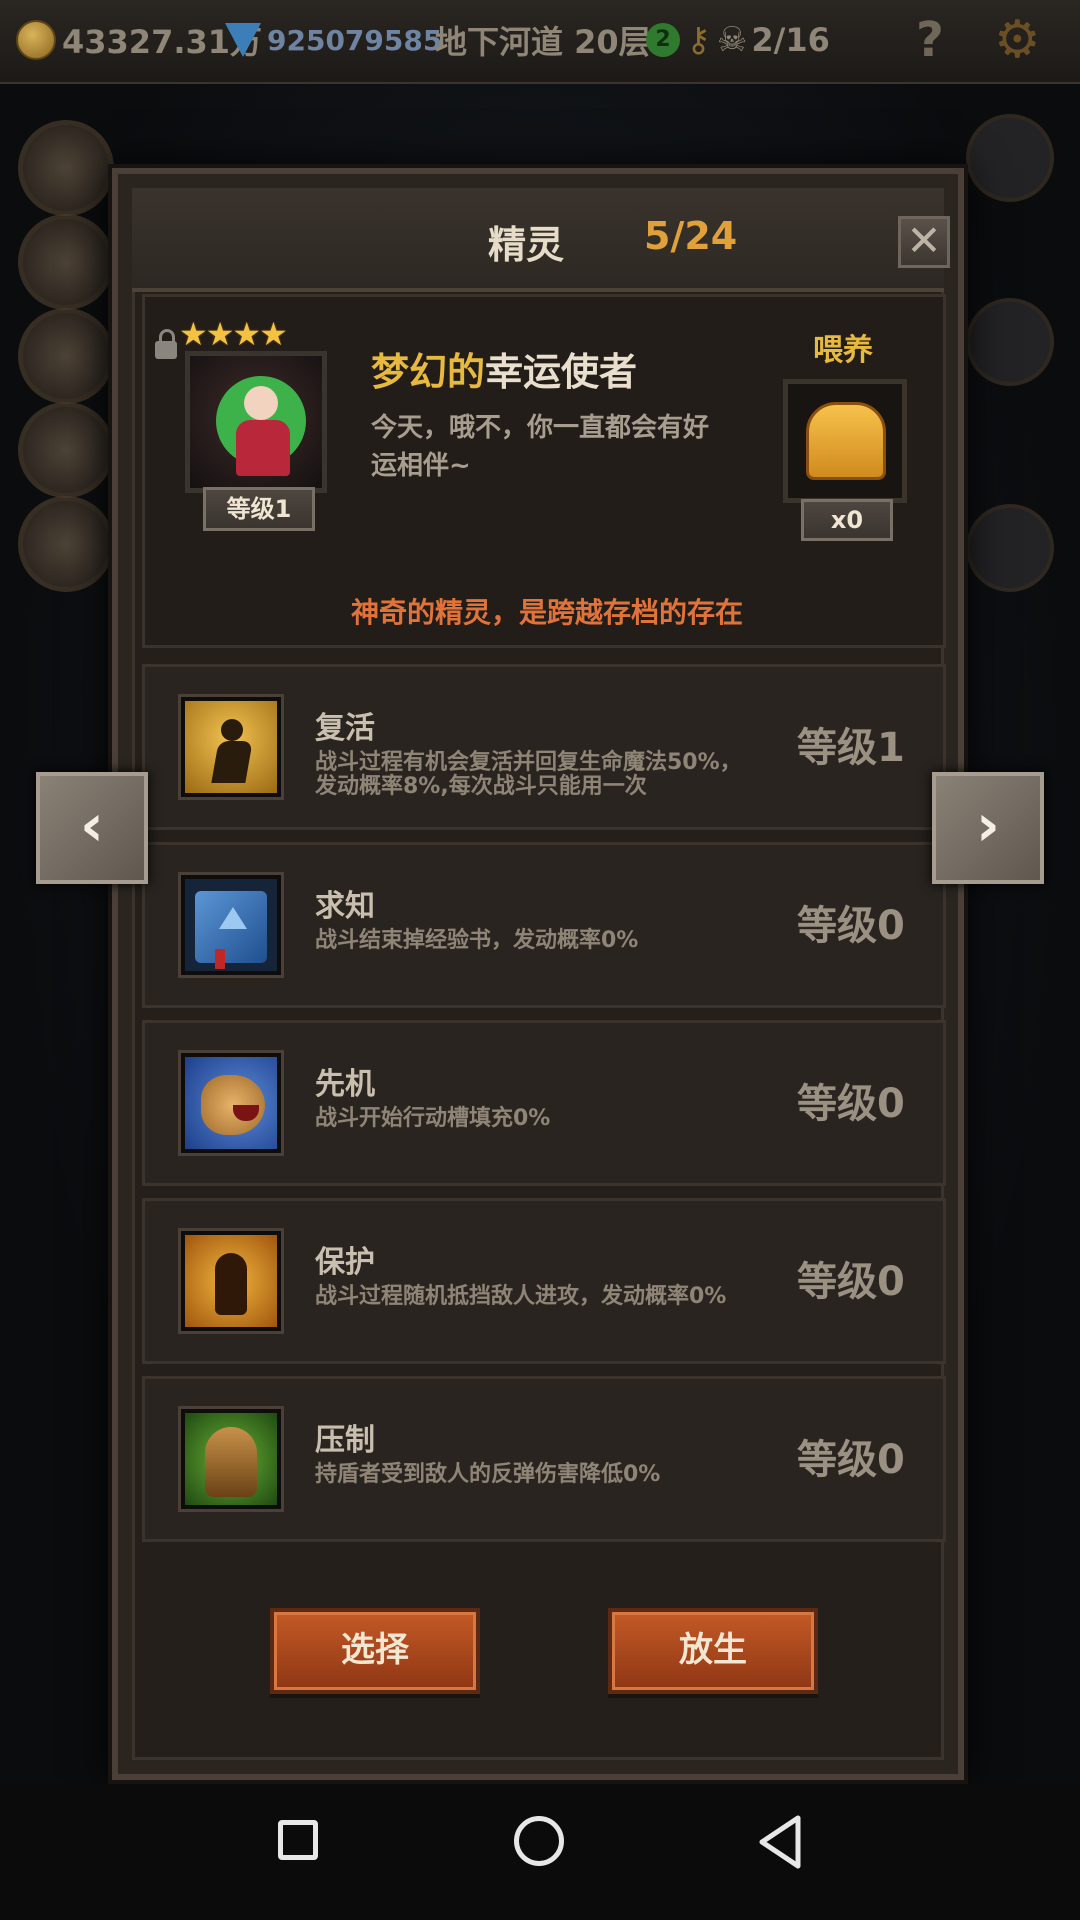 The image size is (1080, 1920). What do you see at coordinates (526, 245) in the screenshot?
I see `dialog-title: 精灵` at bounding box center [526, 245].